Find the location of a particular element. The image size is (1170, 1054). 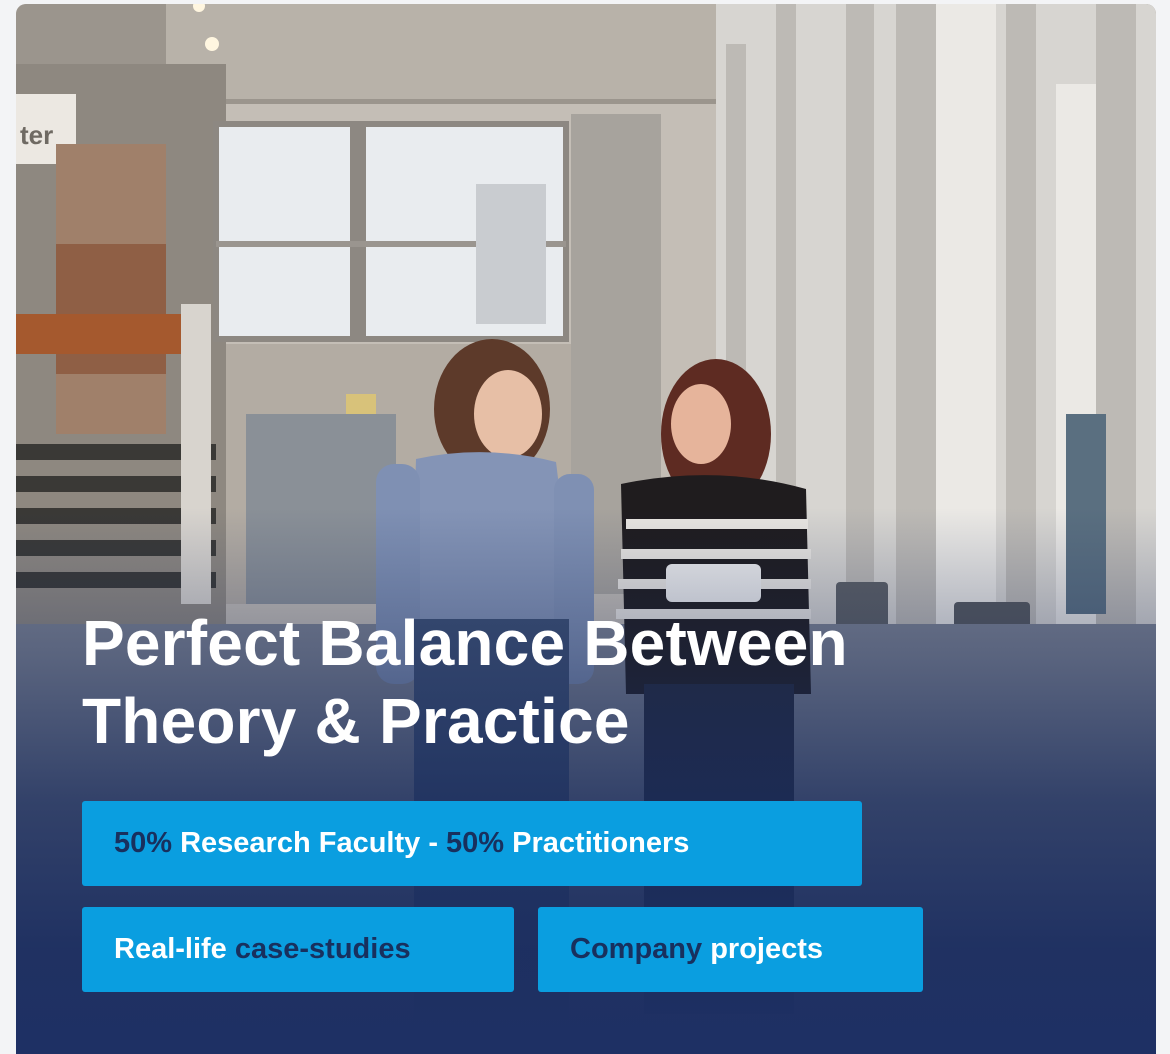

pill-percent-1: 50% is located at coordinates (143, 843).